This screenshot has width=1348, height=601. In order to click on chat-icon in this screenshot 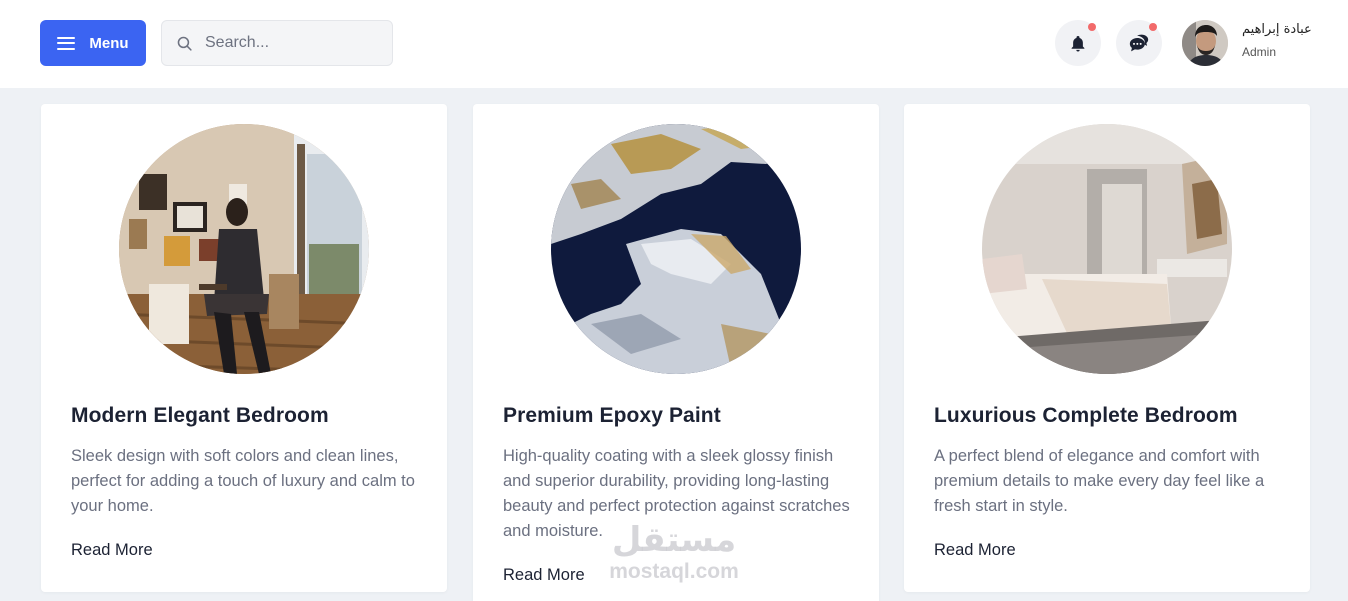, I will do `click(1139, 43)`.